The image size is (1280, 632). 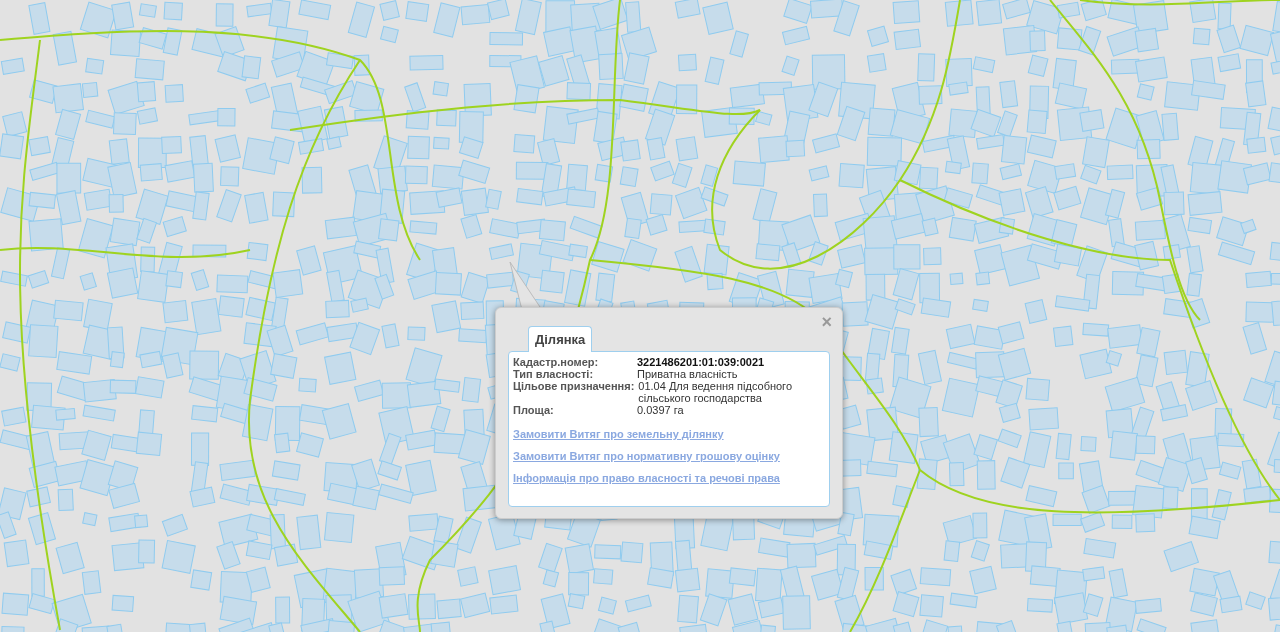 What do you see at coordinates (556, 362) in the screenshot?
I see `field-label: Кадастр.номер:` at bounding box center [556, 362].